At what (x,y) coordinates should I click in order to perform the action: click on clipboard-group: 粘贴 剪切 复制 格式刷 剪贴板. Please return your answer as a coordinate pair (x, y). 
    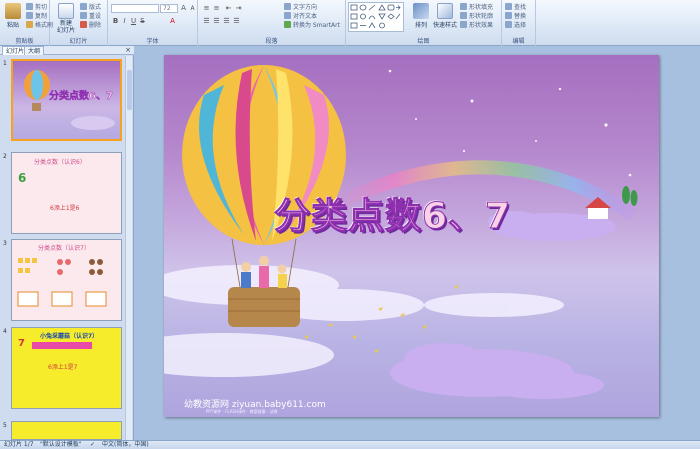
    Looking at the image, I should click on (26, 23).